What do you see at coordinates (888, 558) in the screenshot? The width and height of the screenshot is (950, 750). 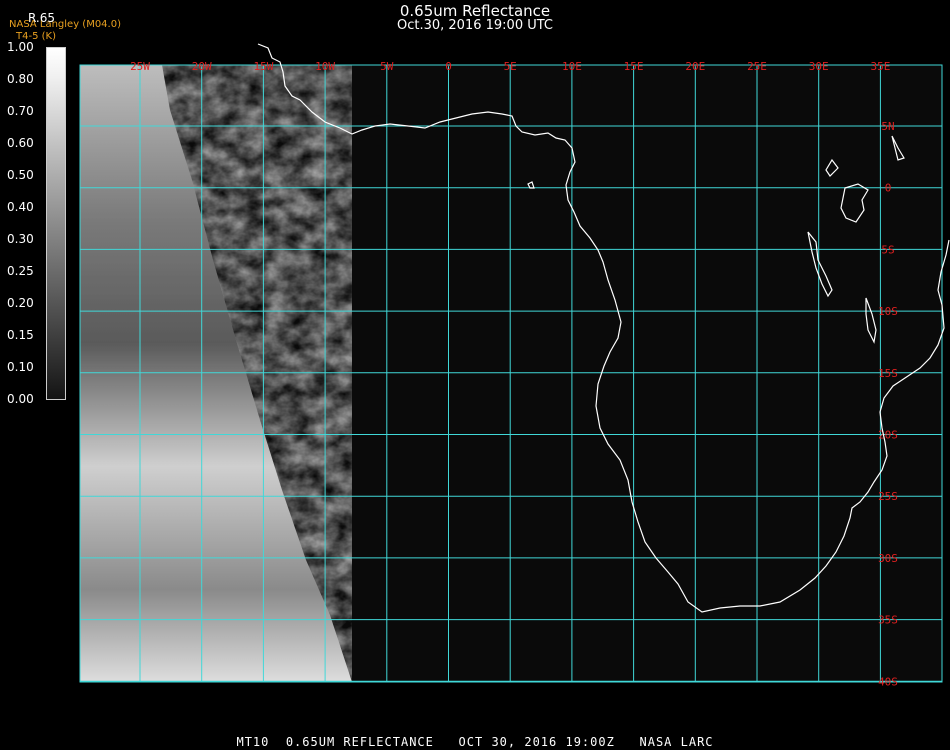 I see `latitude-label: 30S` at bounding box center [888, 558].